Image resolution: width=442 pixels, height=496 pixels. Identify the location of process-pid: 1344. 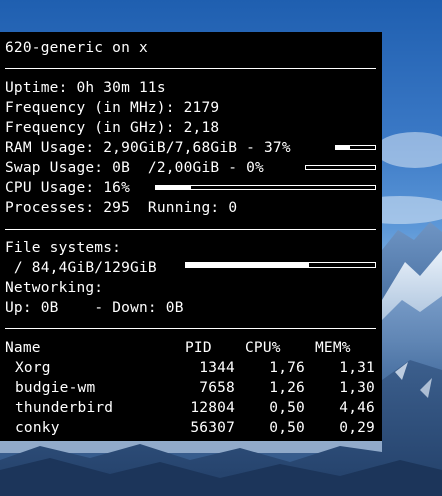
(217, 368).